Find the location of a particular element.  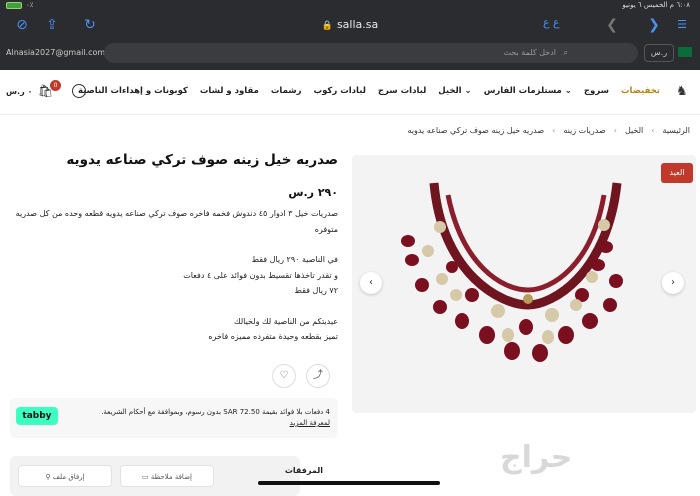

nav-item-rider-supplies: مستلزمات الفارس ⌄ is located at coordinates (528, 91).